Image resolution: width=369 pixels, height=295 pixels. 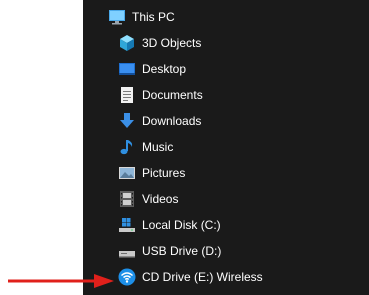 I want to click on nav-item-label: Pictures, so click(x=164, y=173).